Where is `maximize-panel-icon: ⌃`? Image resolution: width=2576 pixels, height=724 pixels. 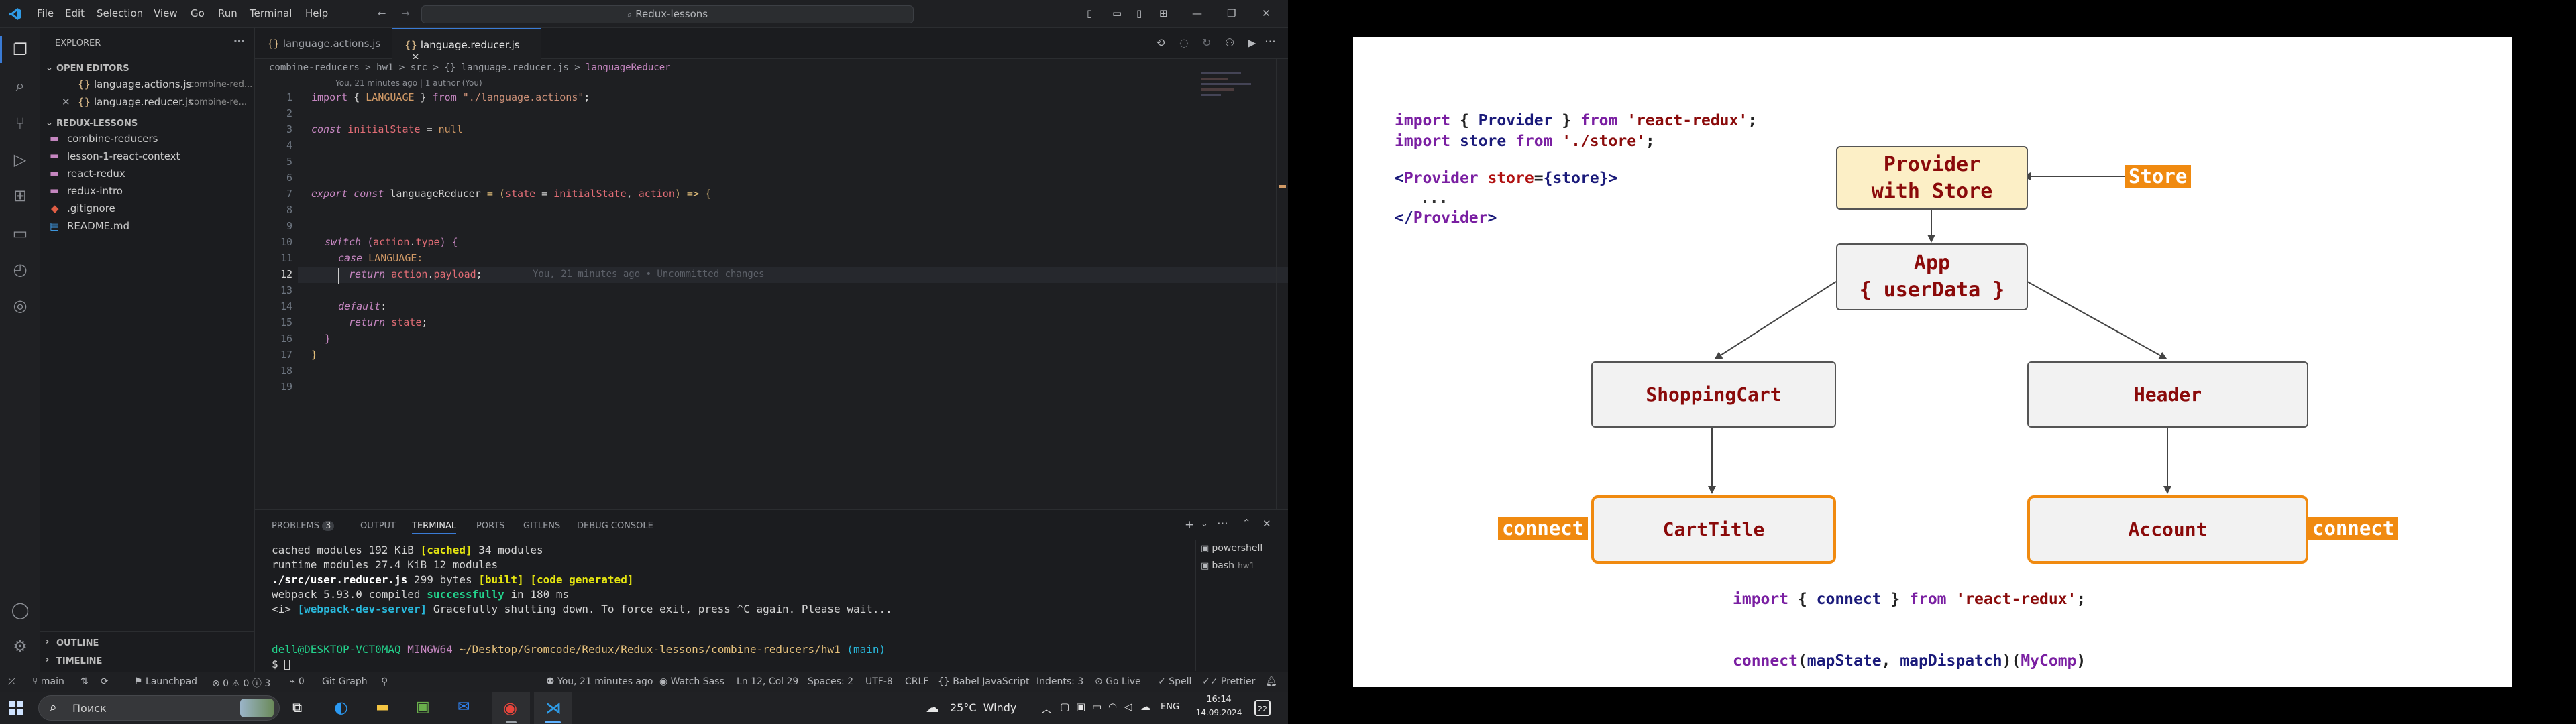
maximize-panel-icon: ⌃ is located at coordinates (1246, 523).